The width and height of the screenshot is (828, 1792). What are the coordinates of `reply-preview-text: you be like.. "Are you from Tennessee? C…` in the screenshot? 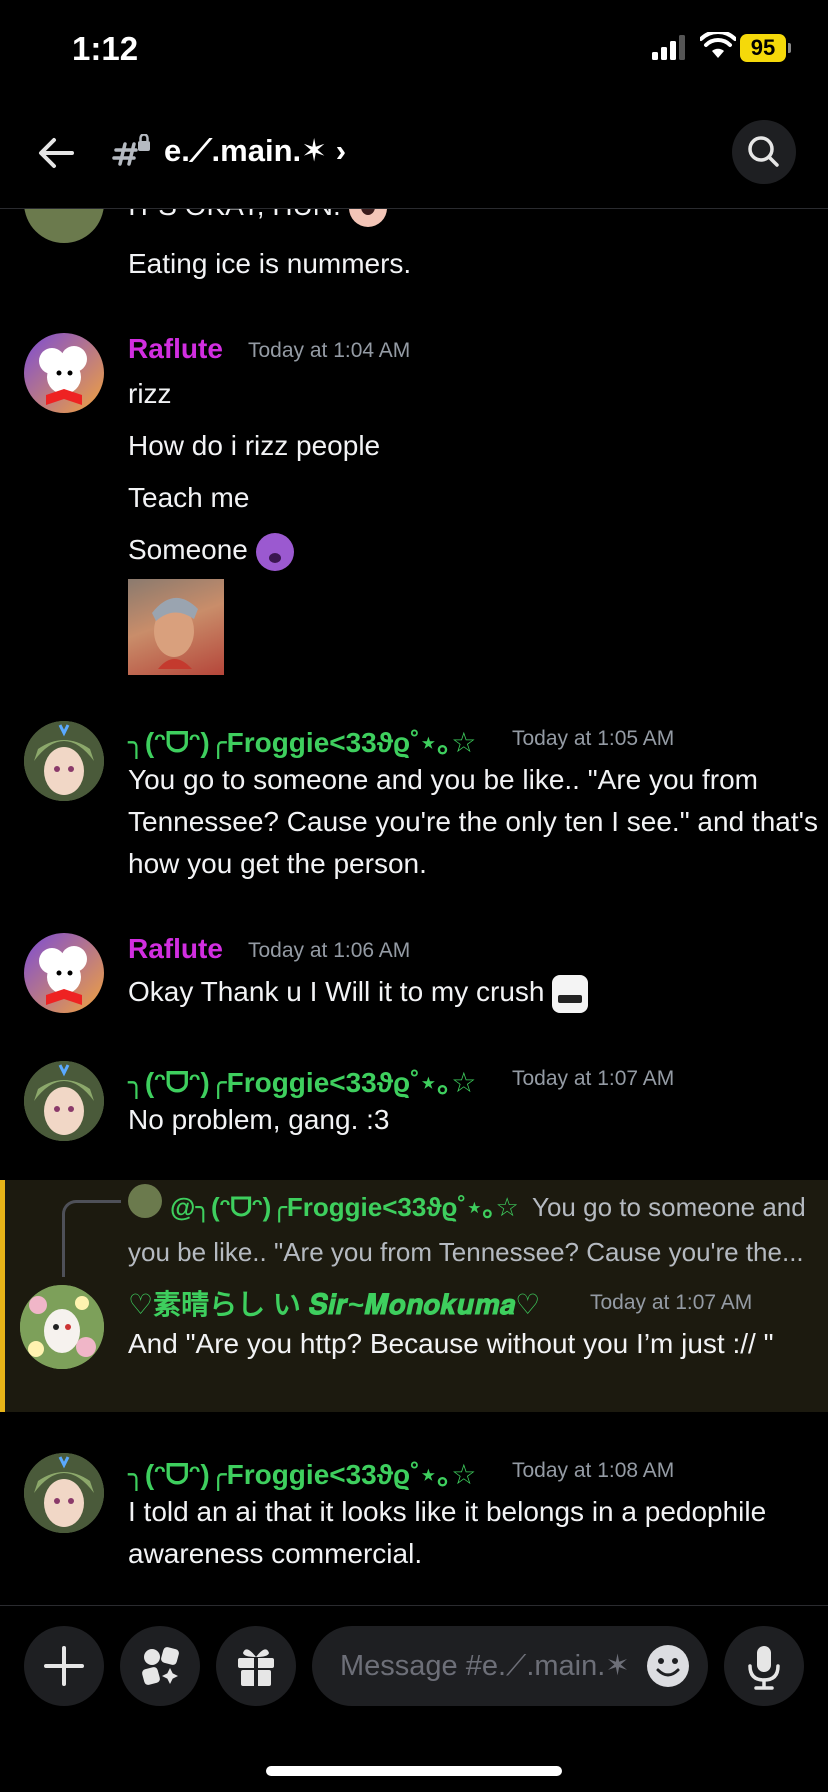 It's located at (466, 1252).